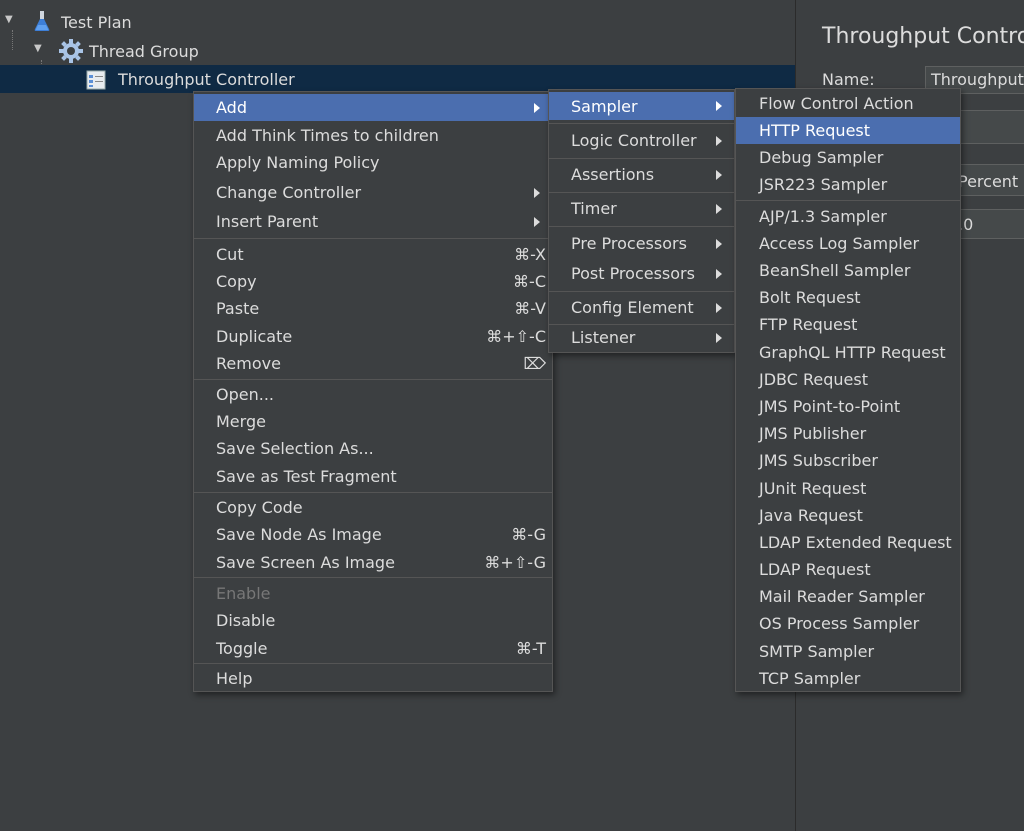 The height and width of the screenshot is (831, 1024). I want to click on menu-item-ldap-extended-request: LDAP Extended Request, so click(848, 542).